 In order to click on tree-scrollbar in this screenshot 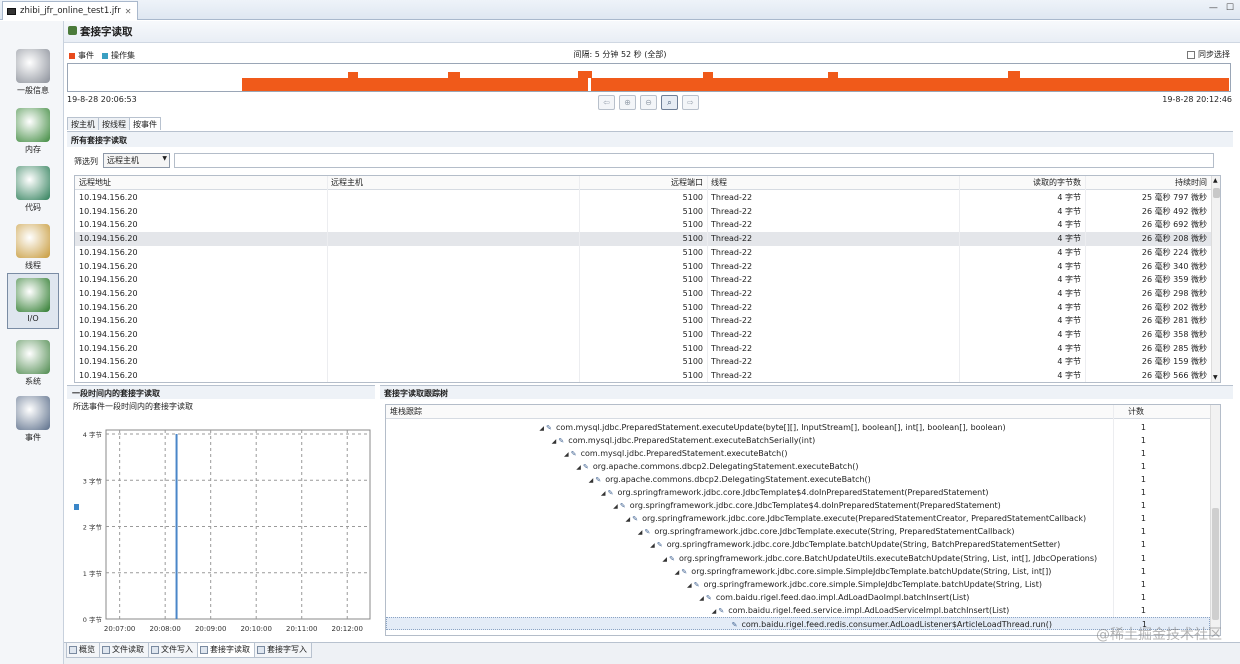, I will do `click(1215, 520)`.